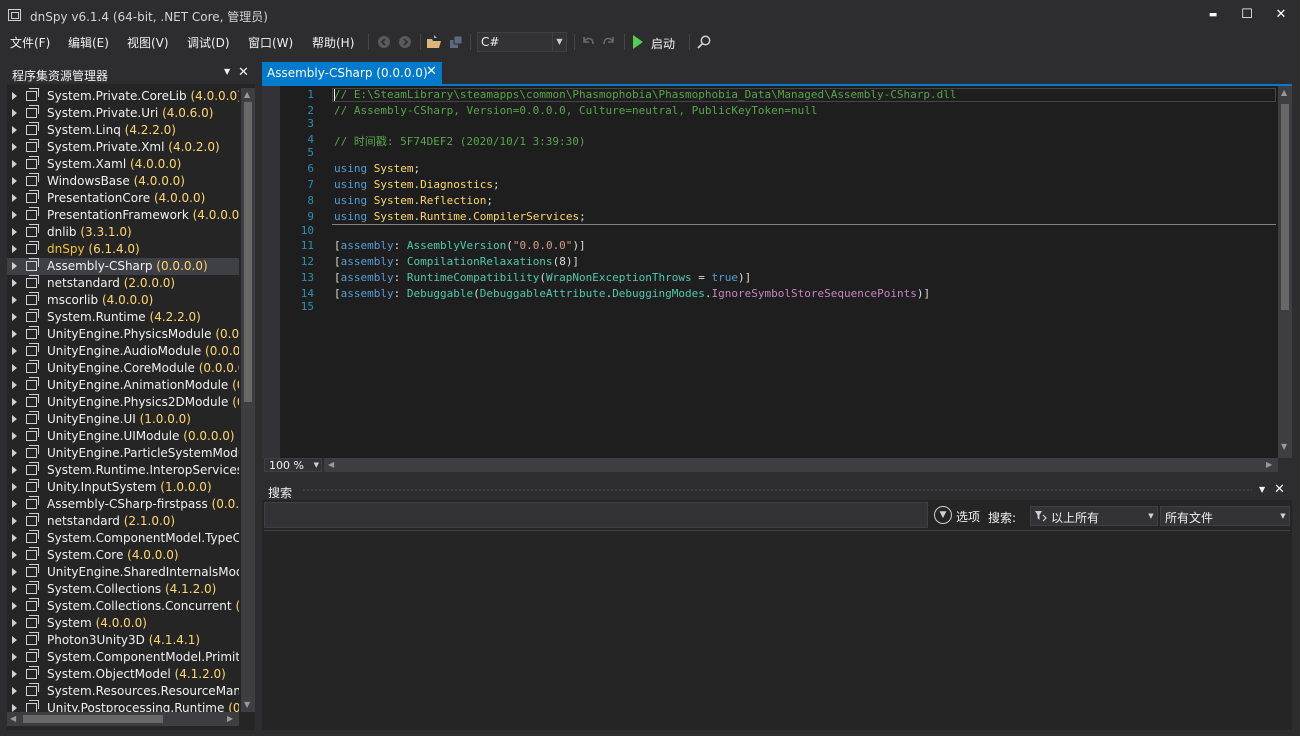 The image size is (1300, 736). Describe the element at coordinates (88, 42) in the screenshot. I see `menu-edit: 编辑(E)` at that location.